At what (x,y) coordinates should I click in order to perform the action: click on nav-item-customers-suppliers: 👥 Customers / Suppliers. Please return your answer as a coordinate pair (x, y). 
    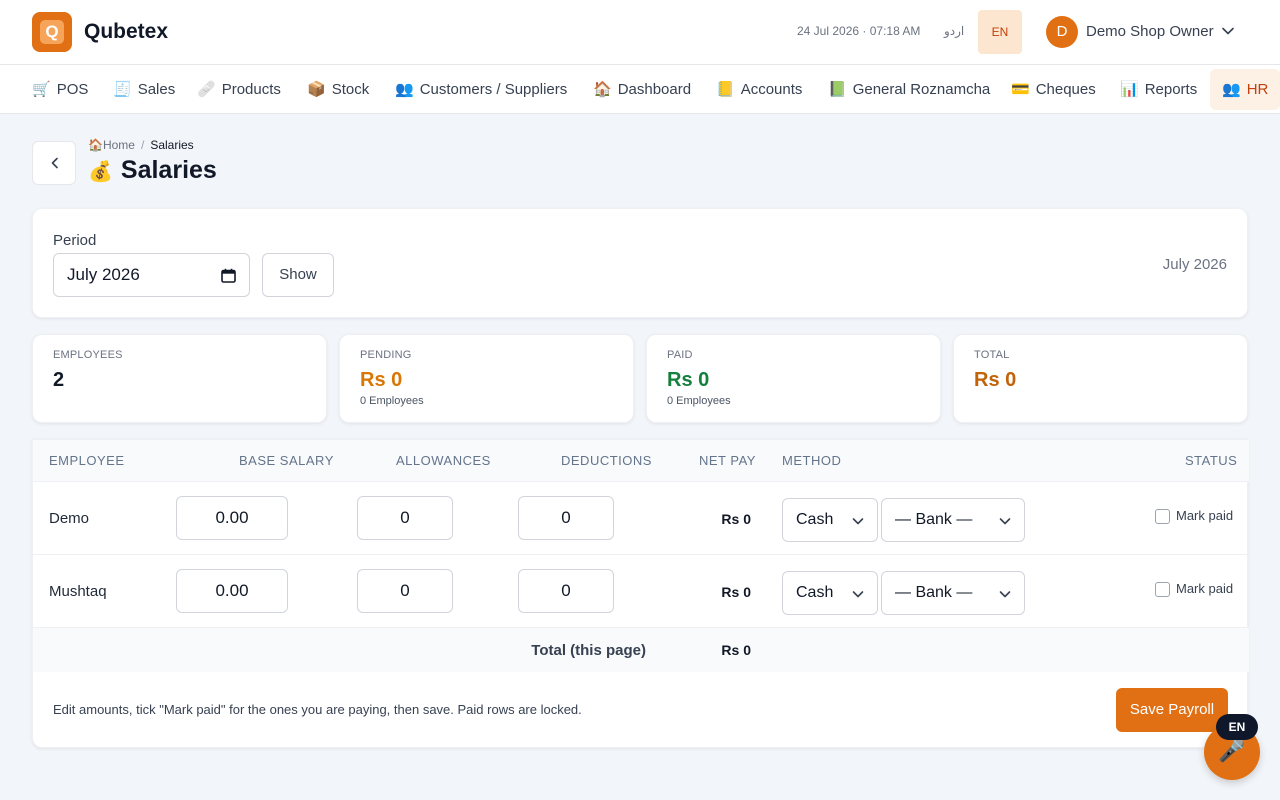
    Looking at the image, I should click on (481, 89).